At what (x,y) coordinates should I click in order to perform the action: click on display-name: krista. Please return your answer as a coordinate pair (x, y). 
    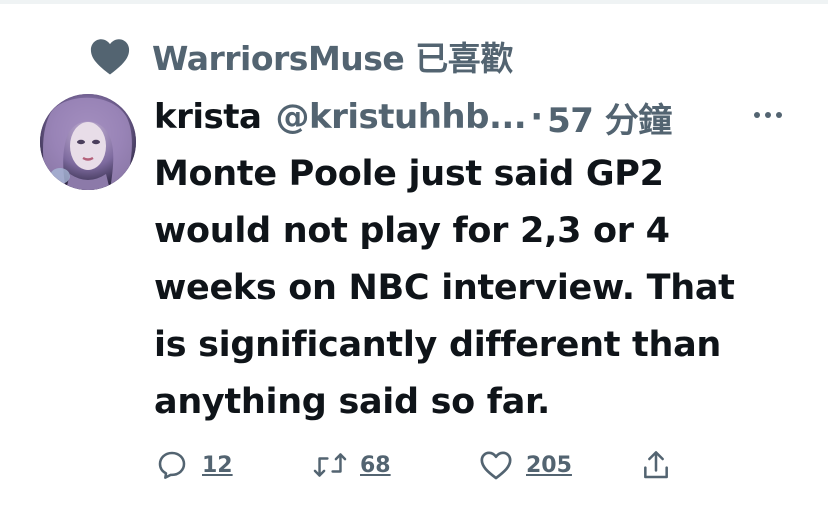
    Looking at the image, I should click on (208, 117).